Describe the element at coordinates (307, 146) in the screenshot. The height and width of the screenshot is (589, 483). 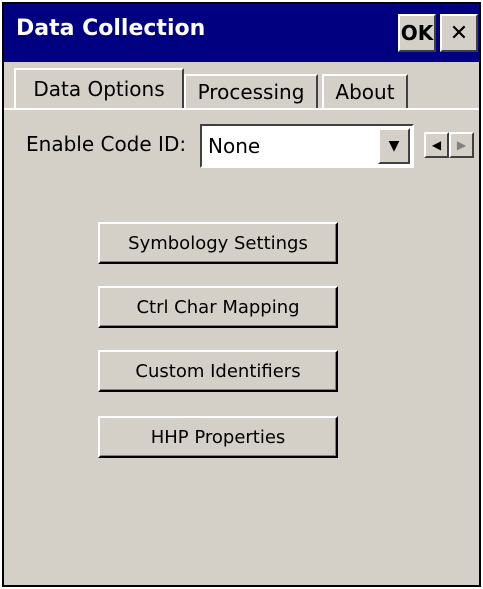
I see `code-id-dropdown: None ▼` at that location.